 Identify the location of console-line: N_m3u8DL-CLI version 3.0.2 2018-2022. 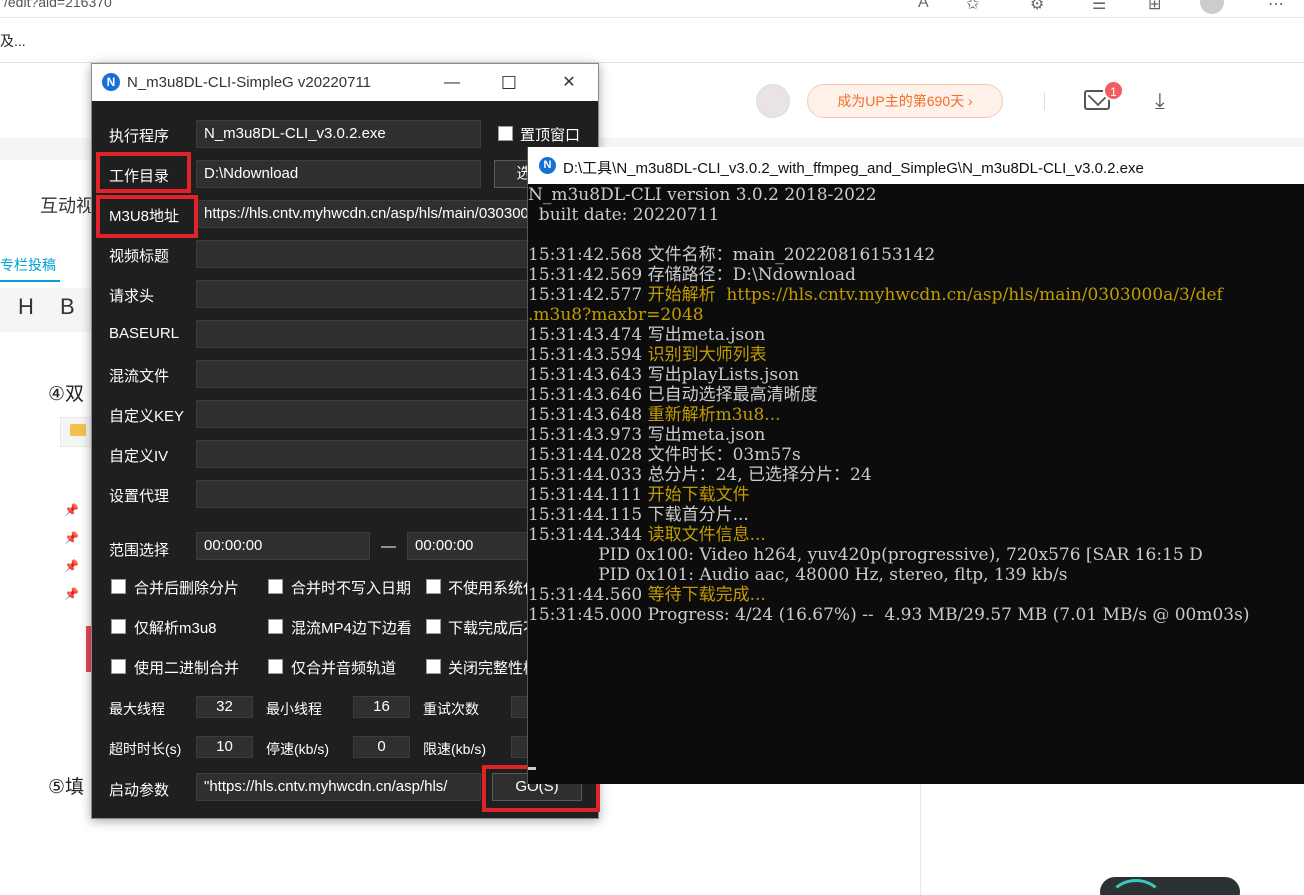
(702, 195).